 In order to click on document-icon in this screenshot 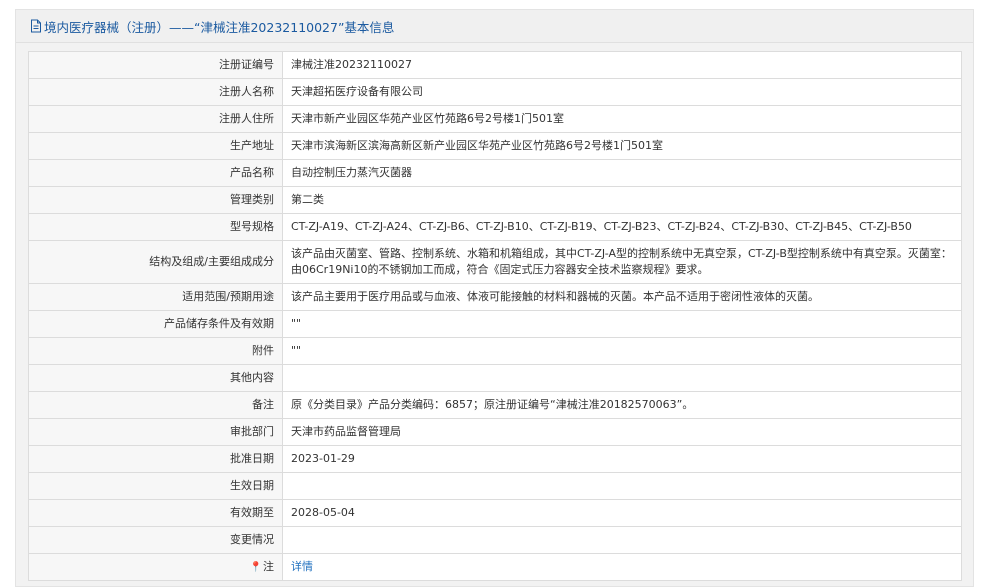, I will do `click(36, 26)`.